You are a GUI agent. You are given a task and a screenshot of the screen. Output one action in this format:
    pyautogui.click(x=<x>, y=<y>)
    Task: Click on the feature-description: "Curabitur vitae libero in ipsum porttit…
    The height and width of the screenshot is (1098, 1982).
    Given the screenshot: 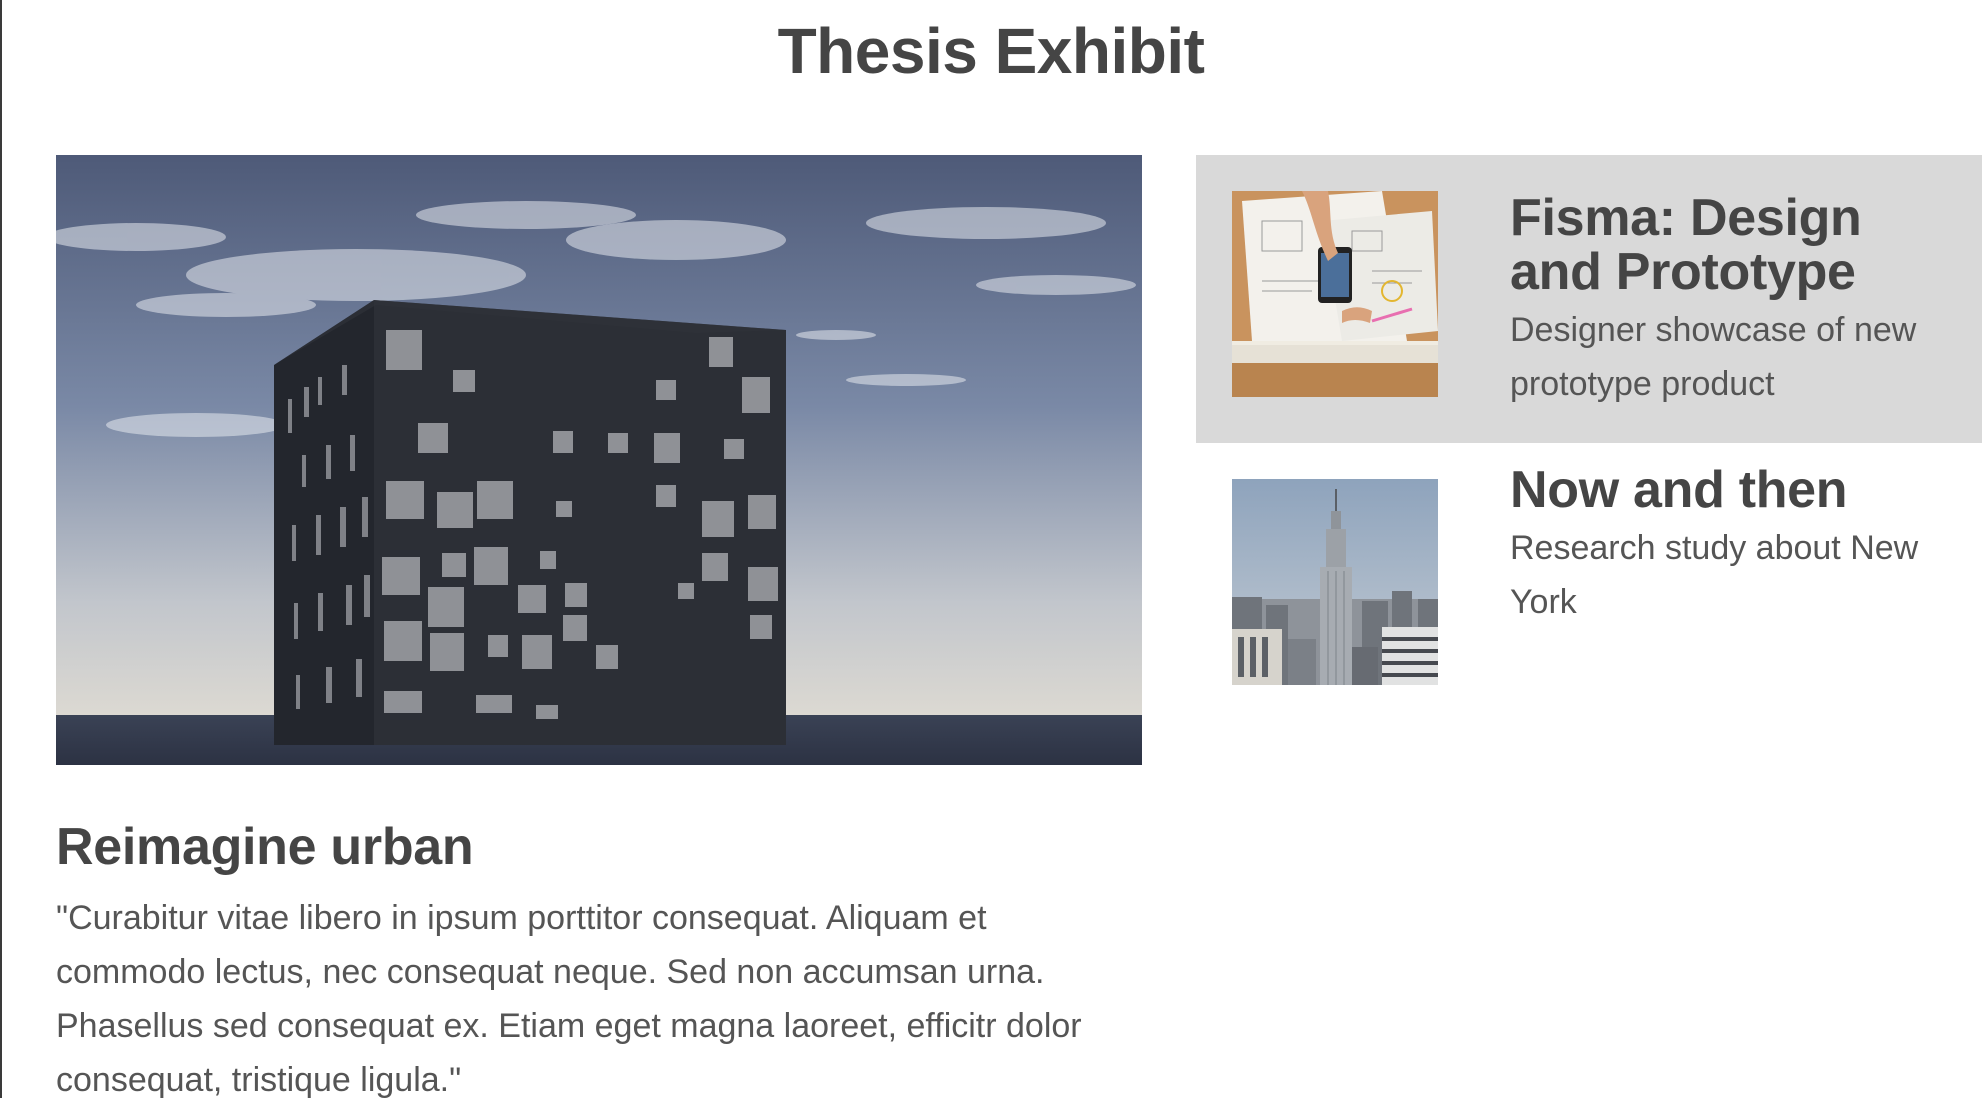 What is the action you would take?
    pyautogui.click(x=569, y=998)
    